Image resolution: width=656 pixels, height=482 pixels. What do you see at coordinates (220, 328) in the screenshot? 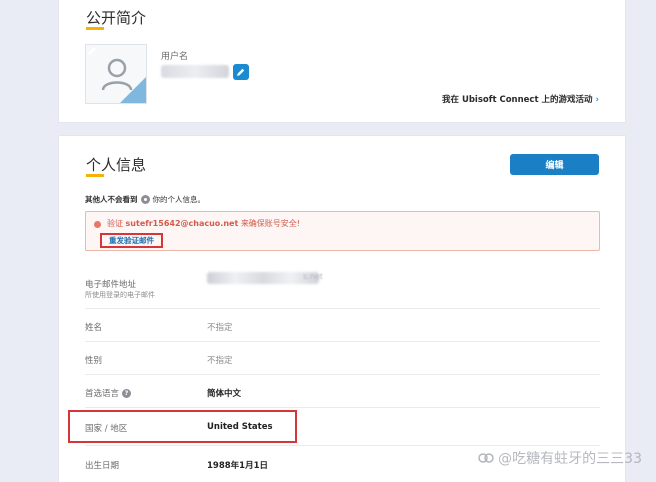
I see `name-value: 不指定` at bounding box center [220, 328].